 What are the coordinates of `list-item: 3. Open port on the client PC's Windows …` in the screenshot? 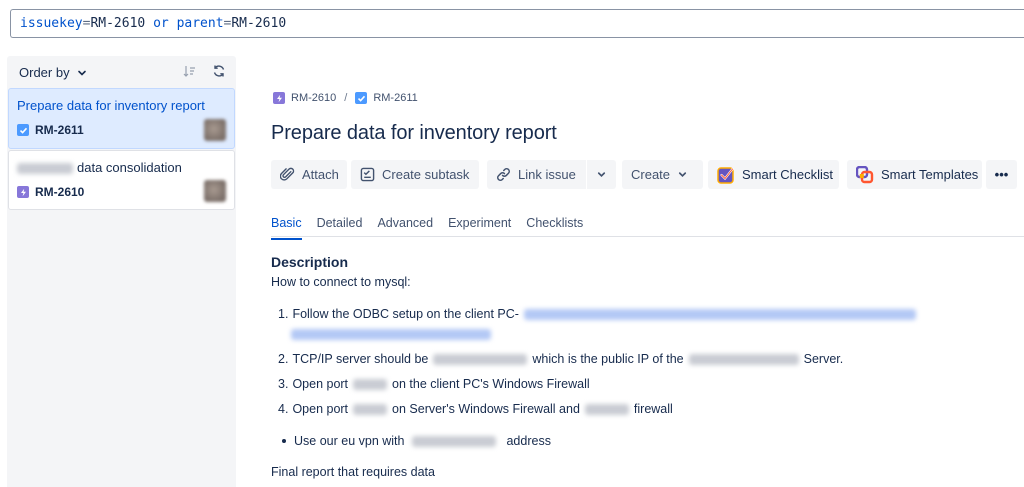 It's located at (434, 384).